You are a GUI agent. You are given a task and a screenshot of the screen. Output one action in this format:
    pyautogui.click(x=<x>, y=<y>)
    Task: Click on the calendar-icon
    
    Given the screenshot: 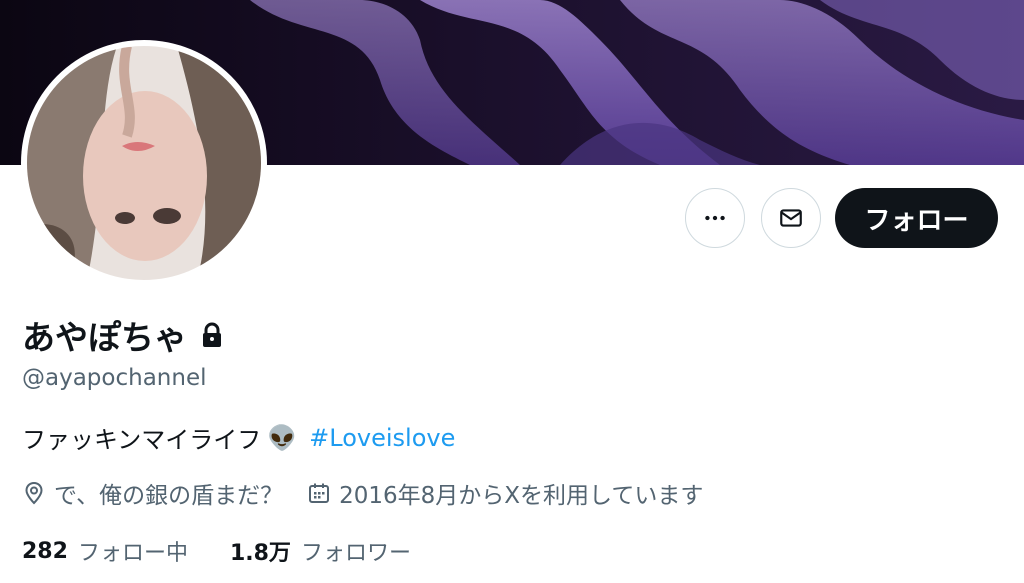 What is the action you would take?
    pyautogui.click(x=319, y=493)
    